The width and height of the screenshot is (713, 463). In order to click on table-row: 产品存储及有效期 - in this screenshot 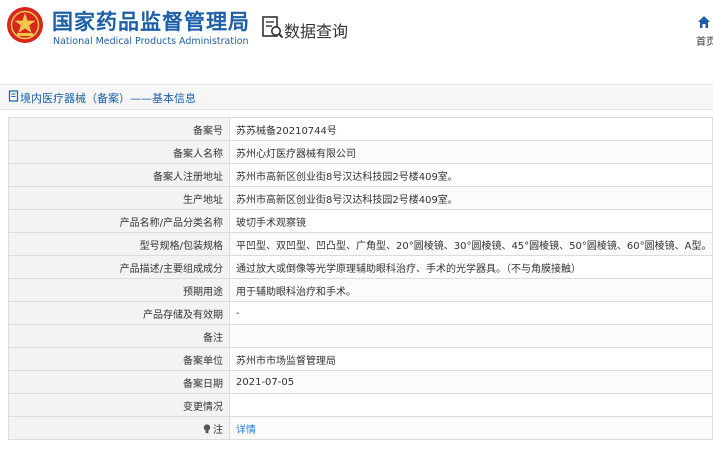, I will do `click(360, 313)`.